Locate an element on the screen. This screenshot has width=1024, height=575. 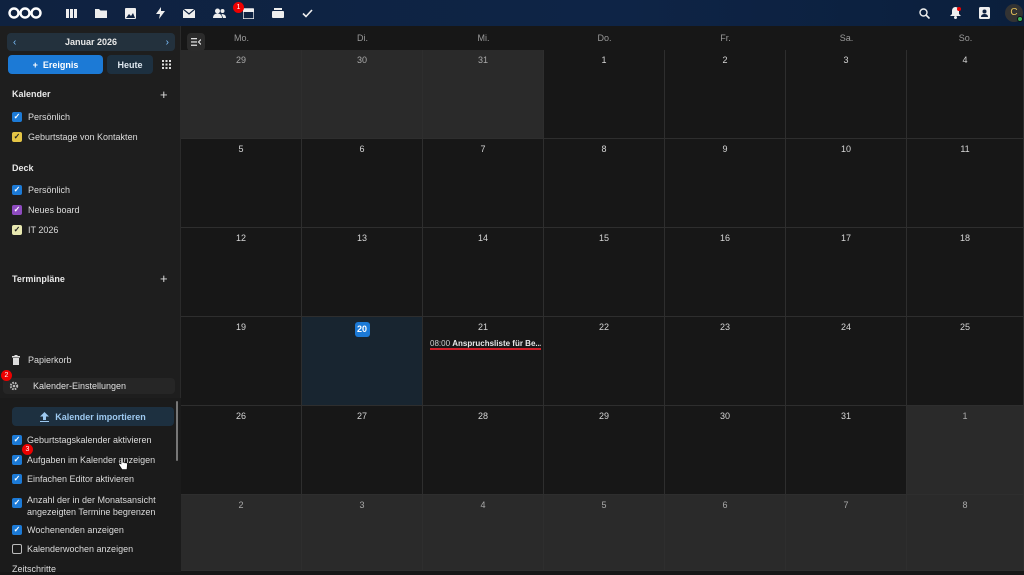
option-show-weekends: ✓ Wochenenden anzeigen is located at coordinates (92, 530).